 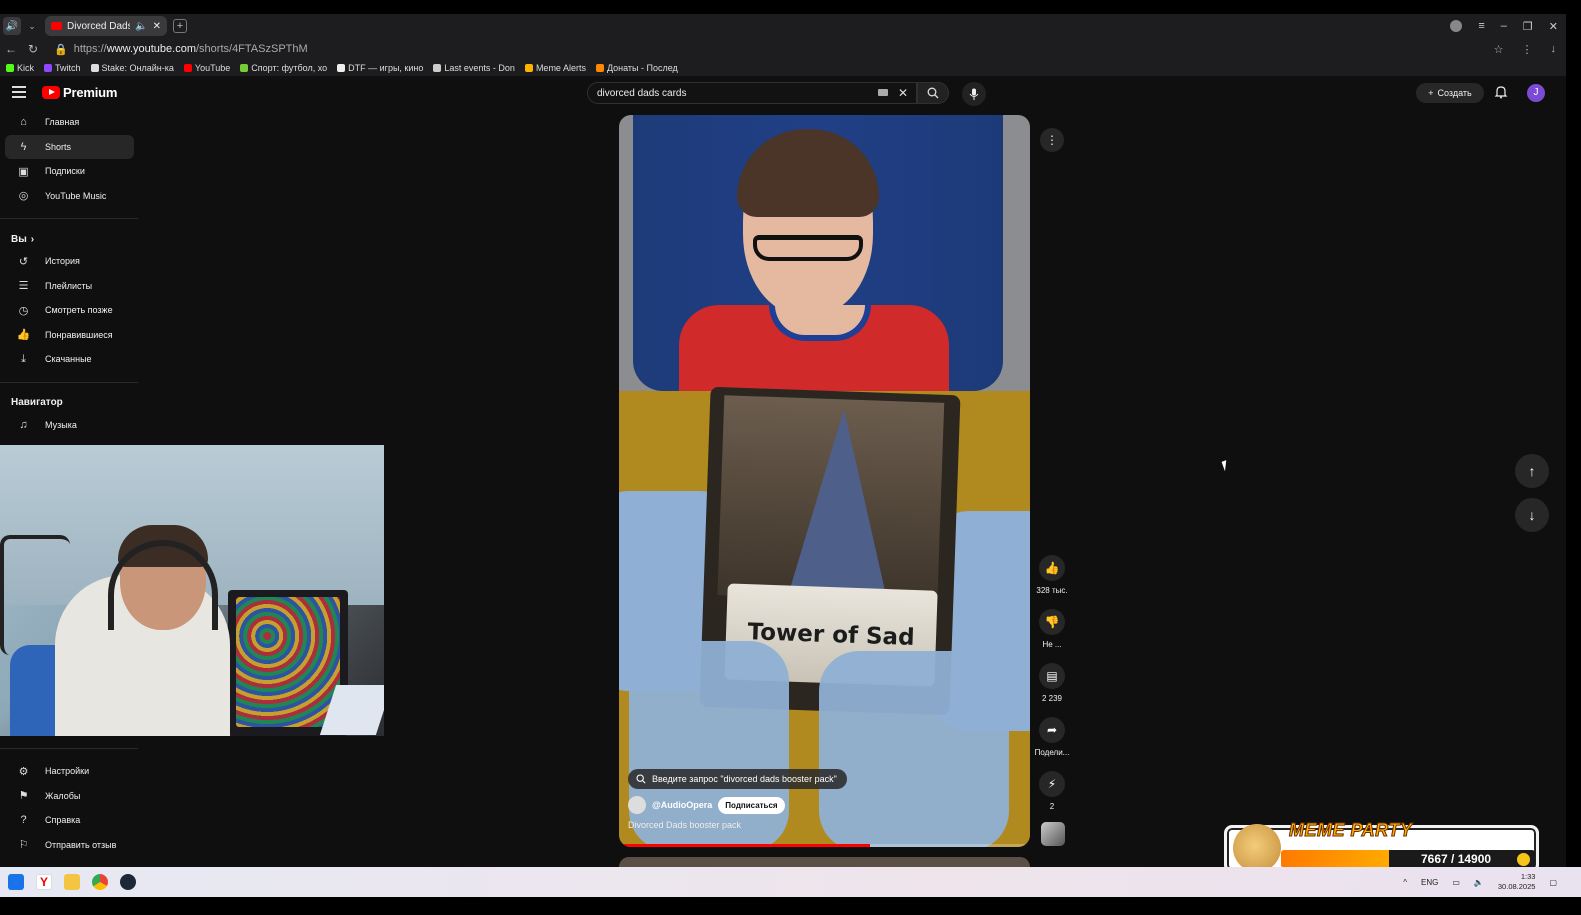 What do you see at coordinates (883, 92) in the screenshot?
I see `keyboard-icon` at bounding box center [883, 92].